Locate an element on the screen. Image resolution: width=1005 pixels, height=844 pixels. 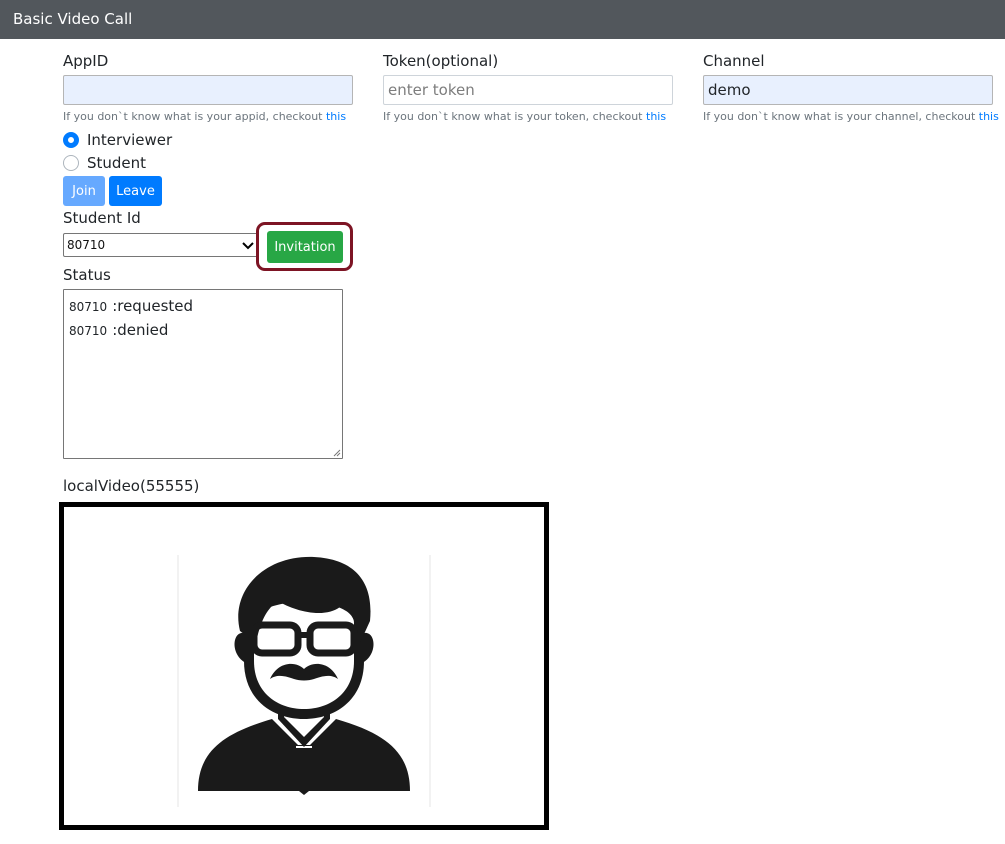
local-video-label: localVideo(55555) is located at coordinates (131, 486).